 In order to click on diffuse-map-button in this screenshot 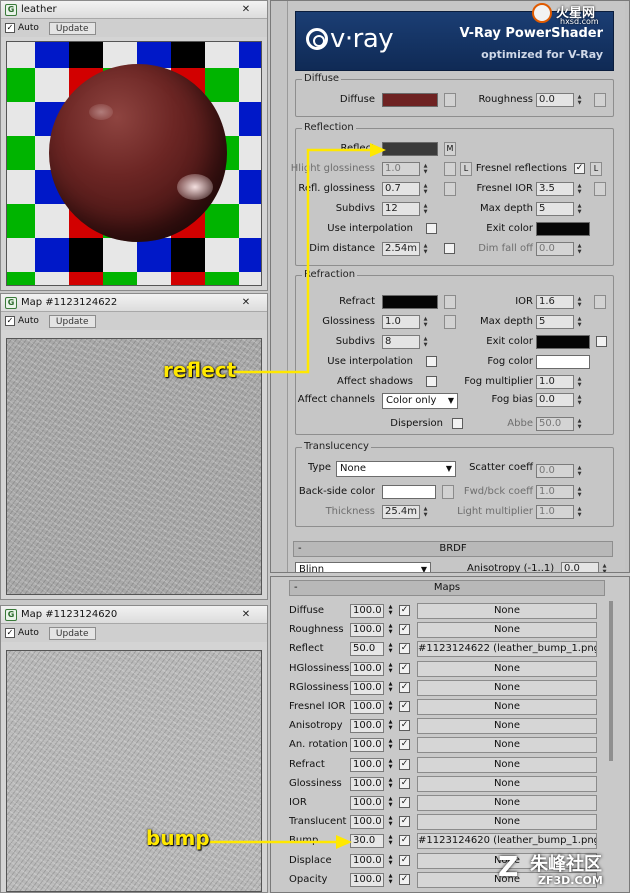, I will do `click(450, 100)`.